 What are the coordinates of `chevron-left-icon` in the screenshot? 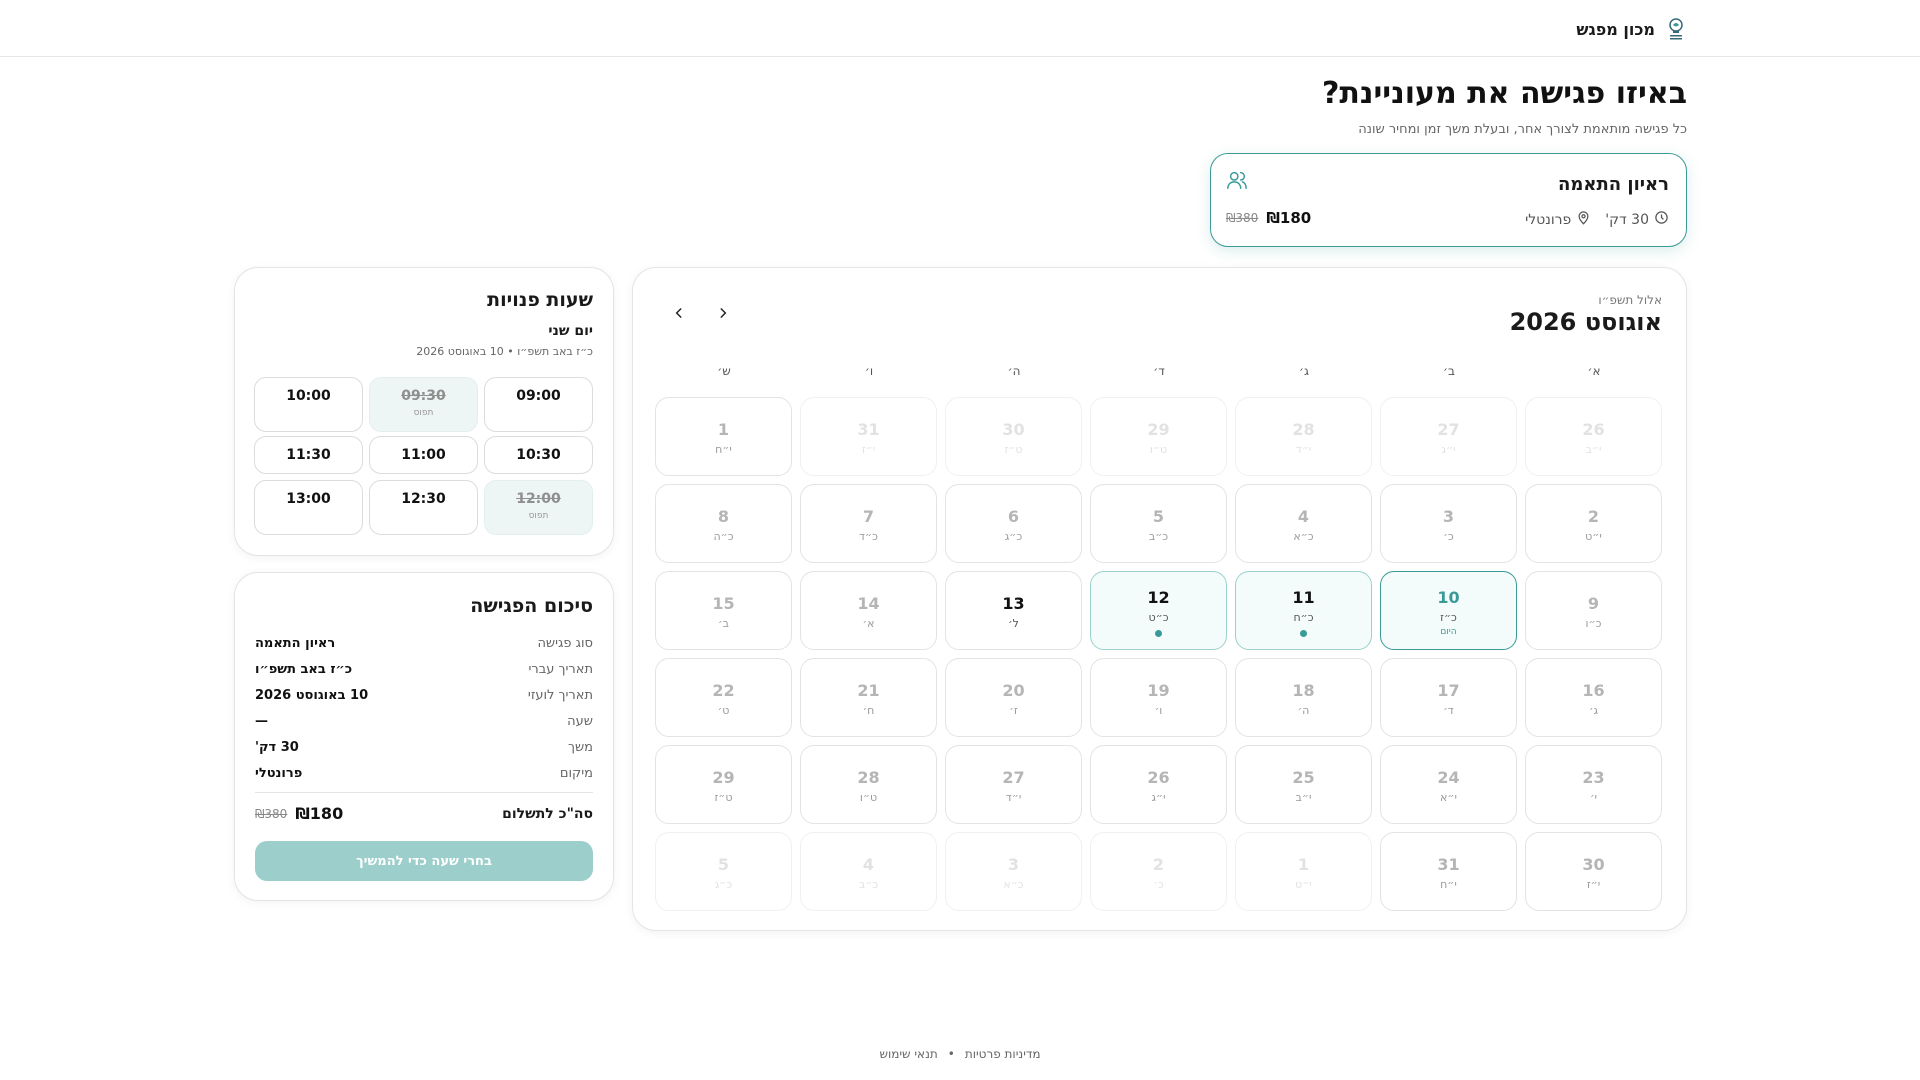 It's located at (679, 314).